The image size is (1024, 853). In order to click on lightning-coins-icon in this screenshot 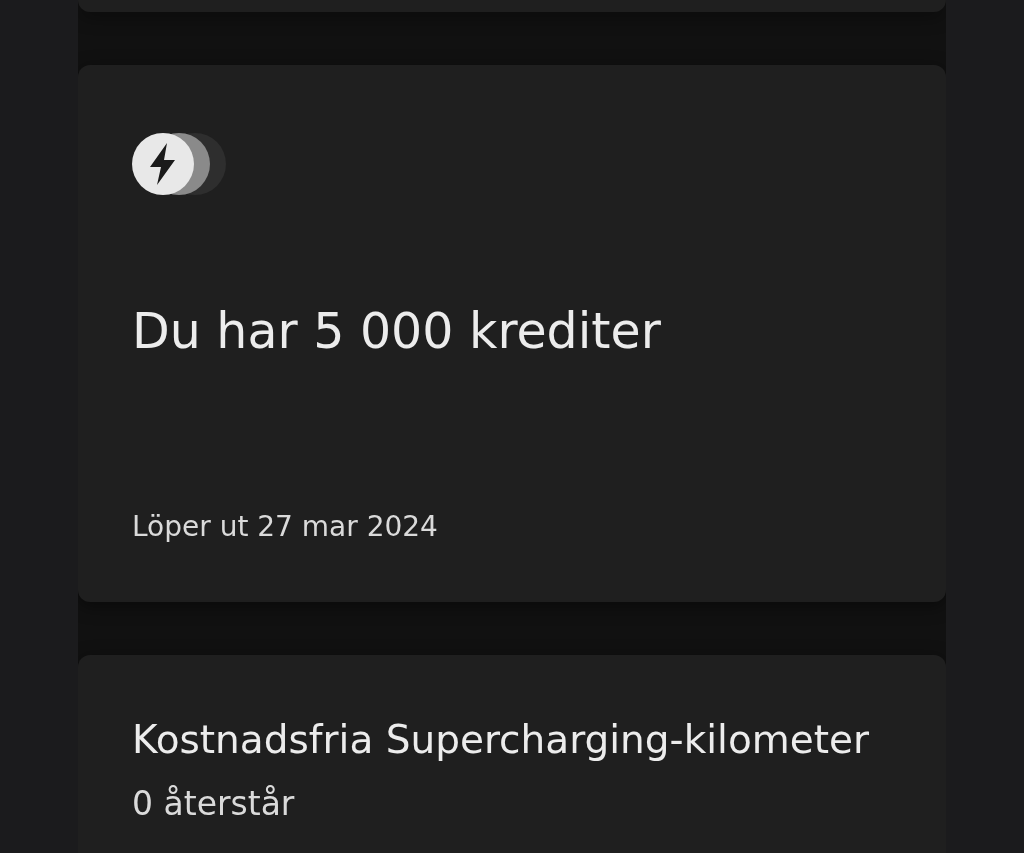, I will do `click(180, 164)`.